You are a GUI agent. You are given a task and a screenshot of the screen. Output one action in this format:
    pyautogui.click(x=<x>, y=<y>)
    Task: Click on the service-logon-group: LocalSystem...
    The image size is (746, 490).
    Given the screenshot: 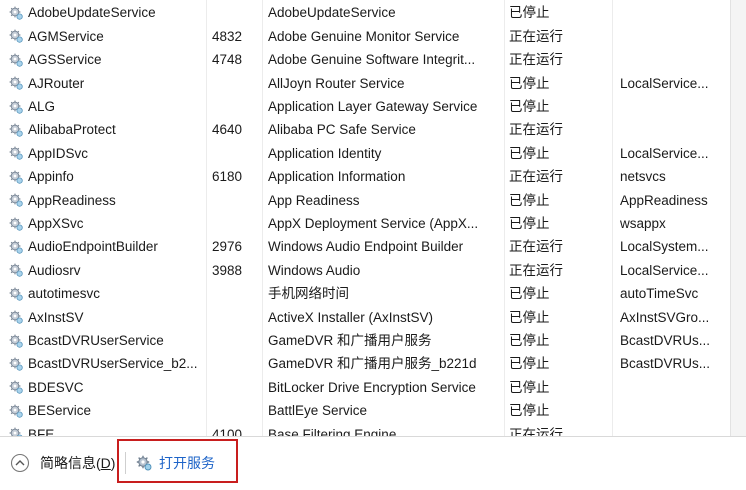 What is the action you would take?
    pyautogui.click(x=664, y=247)
    